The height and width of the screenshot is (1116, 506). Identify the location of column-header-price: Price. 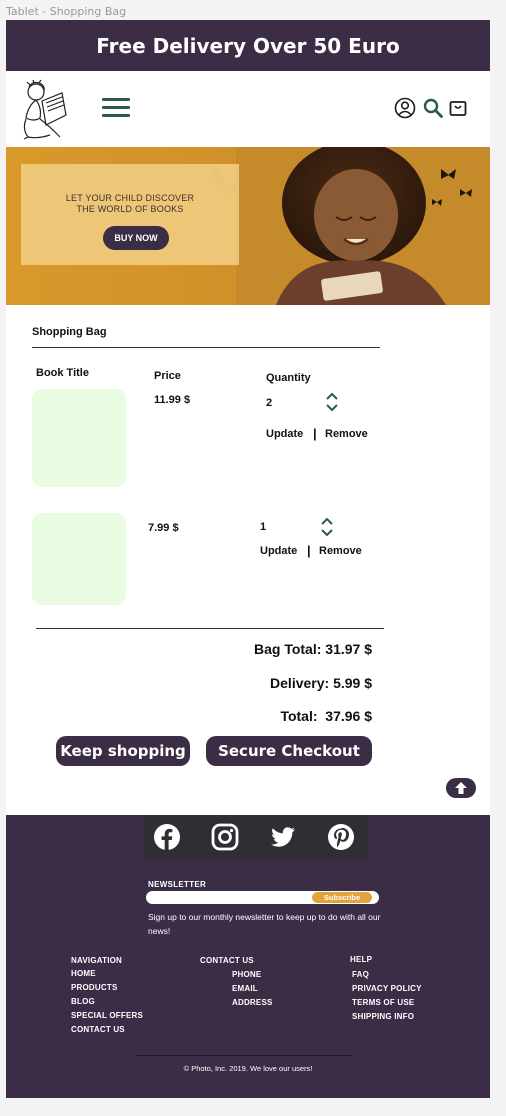
(167, 376).